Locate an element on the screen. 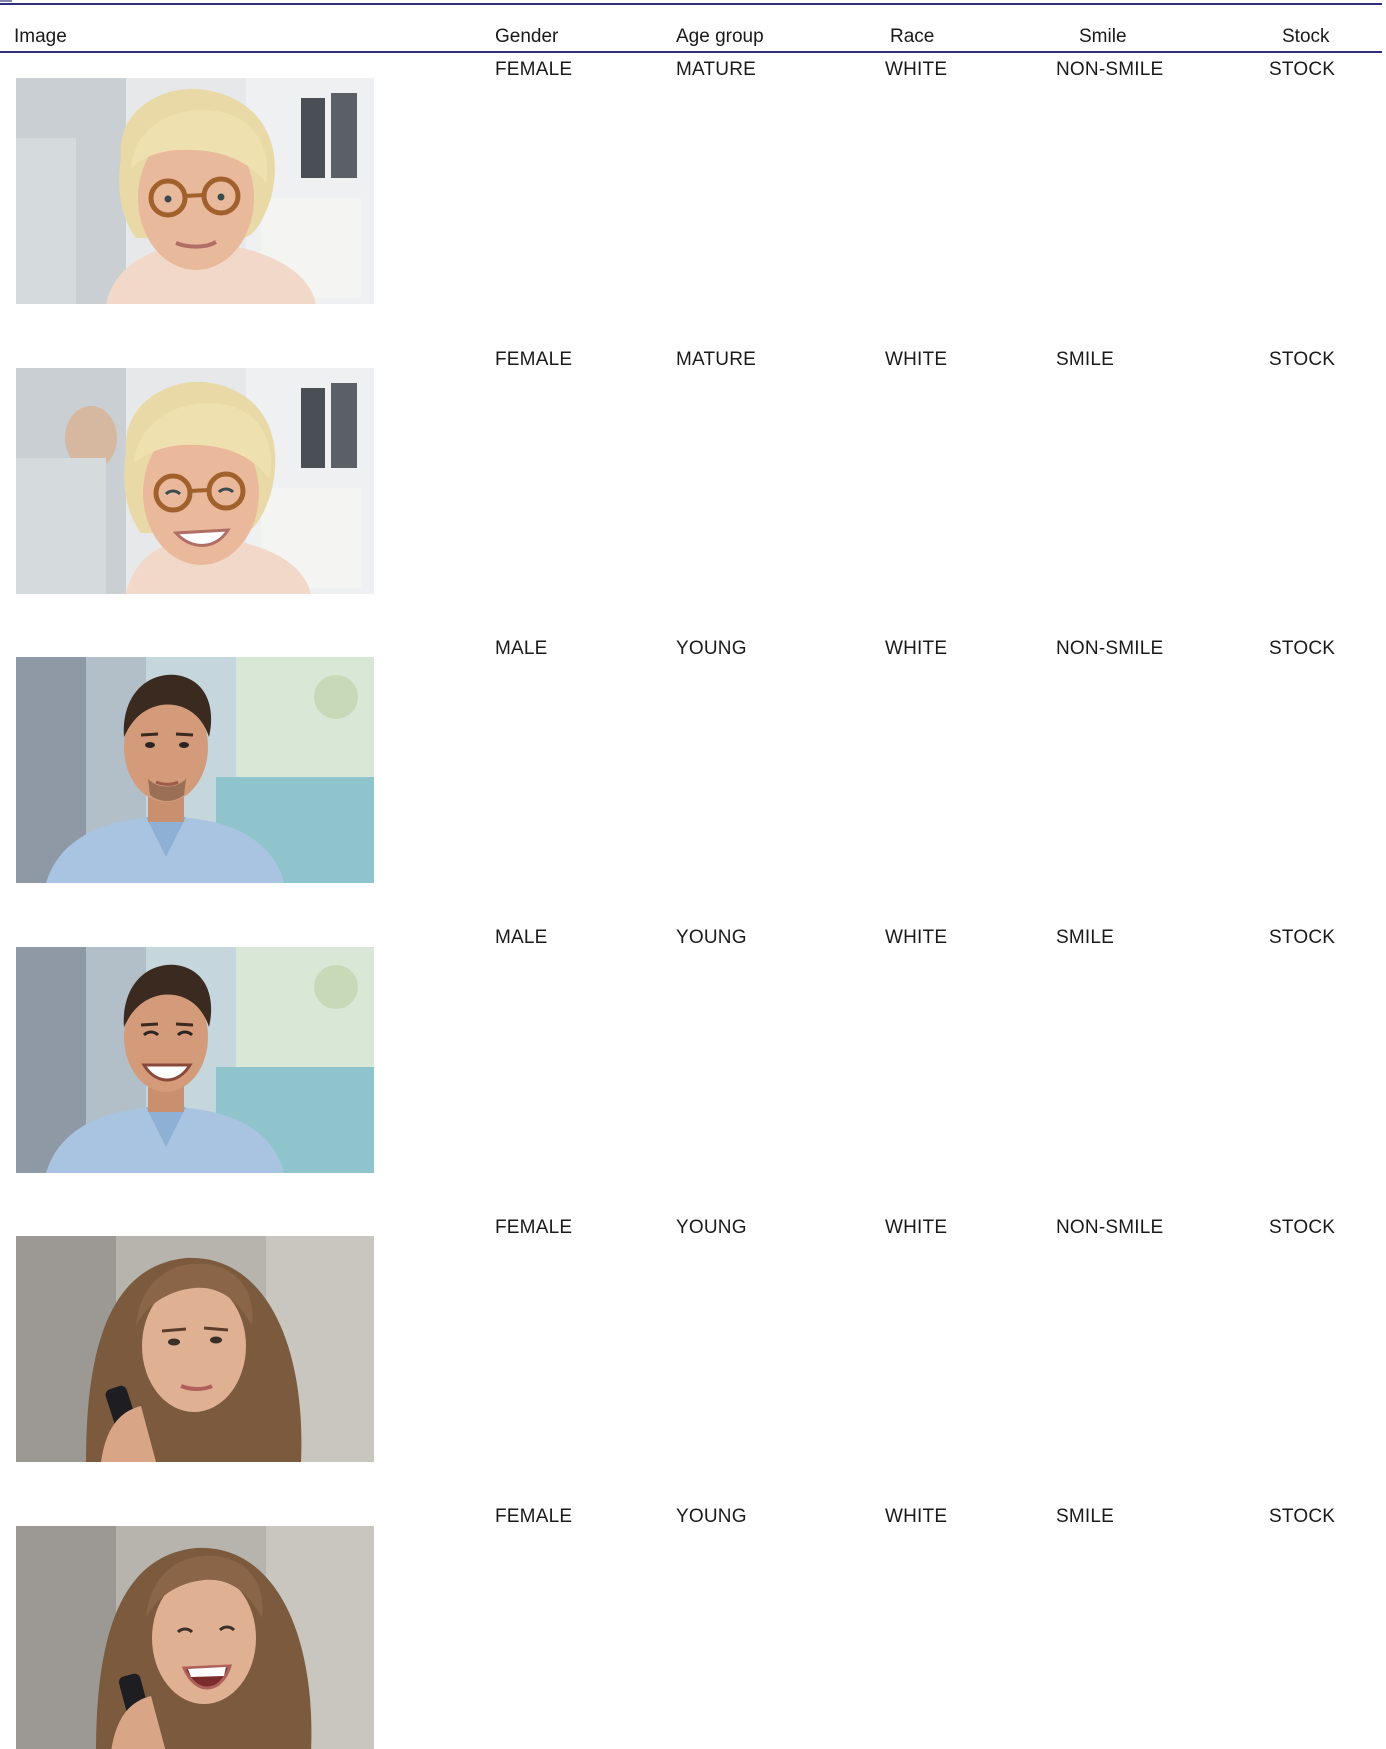 This screenshot has width=1386, height=1749. corner-tick is located at coordinates (6, 1).